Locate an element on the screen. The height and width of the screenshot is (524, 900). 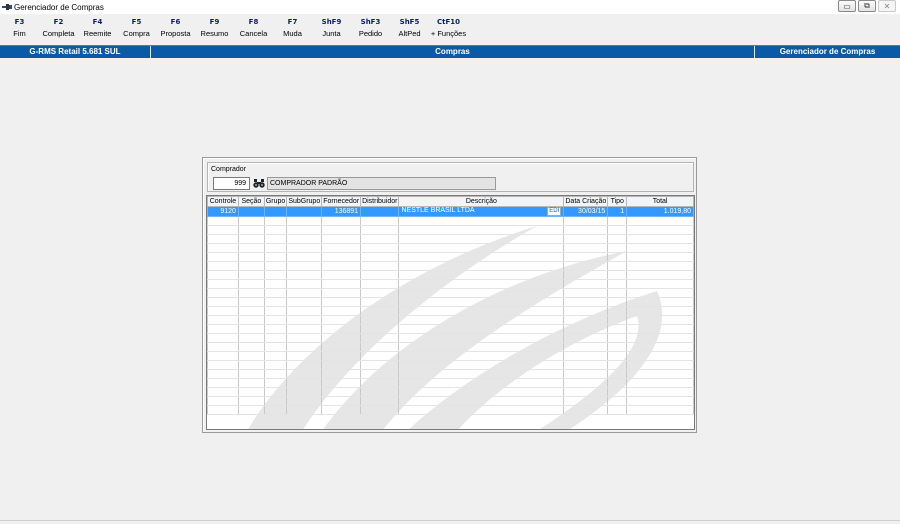
tool-label: Pedido is located at coordinates (370, 33).